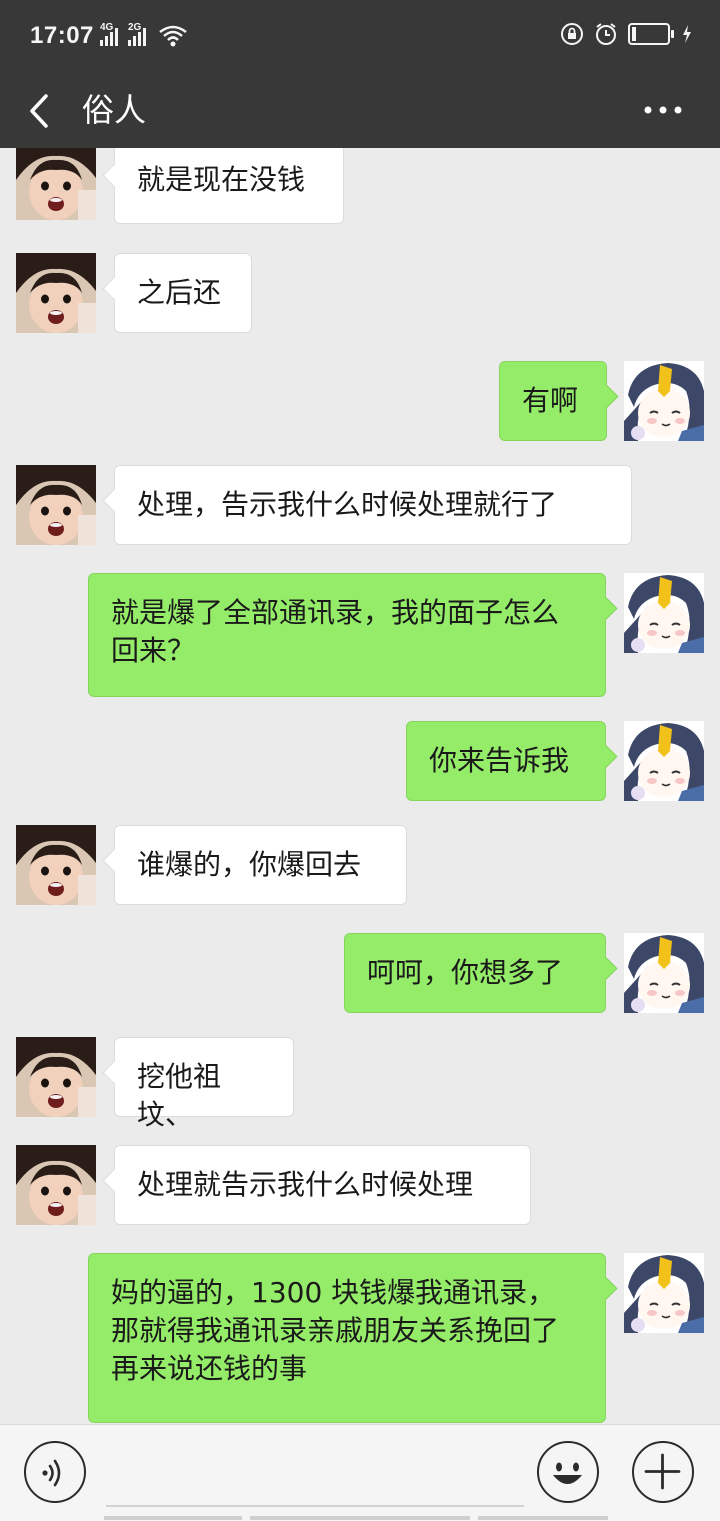 This screenshot has height=1521, width=720. I want to click on message-bubble: 之后还, so click(183, 293).